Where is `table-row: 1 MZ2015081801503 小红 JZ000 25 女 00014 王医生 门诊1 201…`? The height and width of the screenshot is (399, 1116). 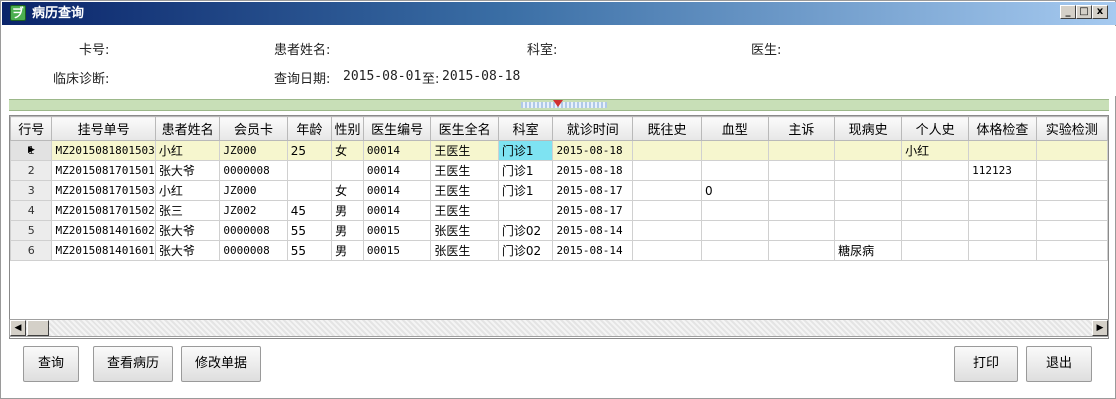
table-row: 1 MZ2015081801503 小红 JZ000 25 女 00014 王医生 门诊1 201… is located at coordinates (559, 150).